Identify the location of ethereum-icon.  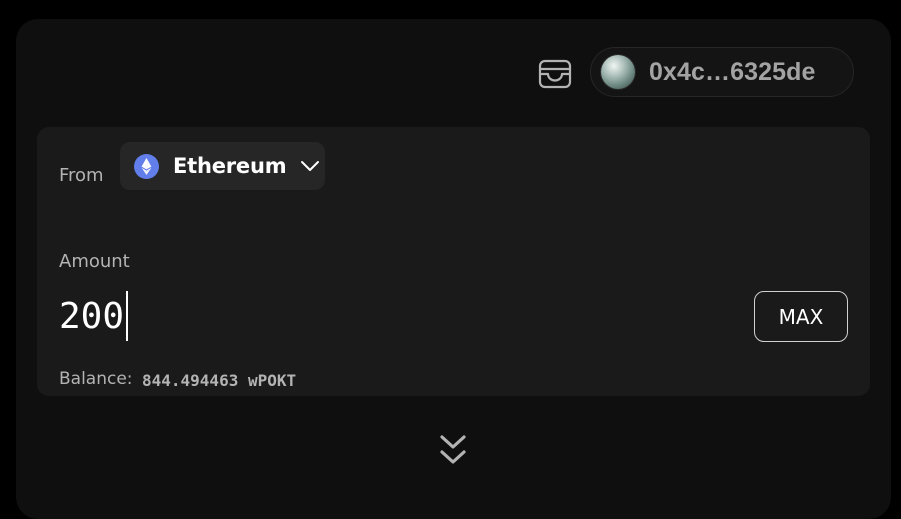
(146, 166).